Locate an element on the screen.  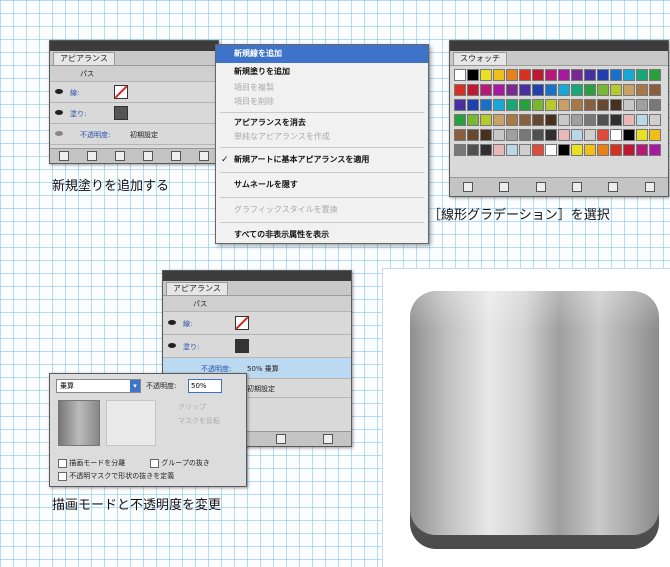
tab-appearance: アピアランス is located at coordinates (197, 288).